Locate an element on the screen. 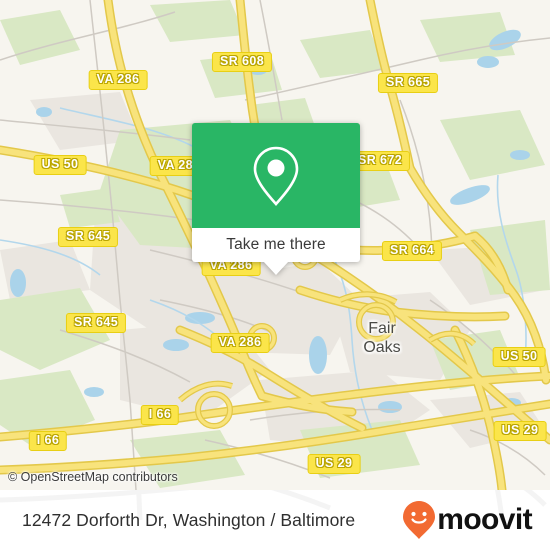 This screenshot has width=550, height=550. moovit-pin-icon is located at coordinates (419, 520).